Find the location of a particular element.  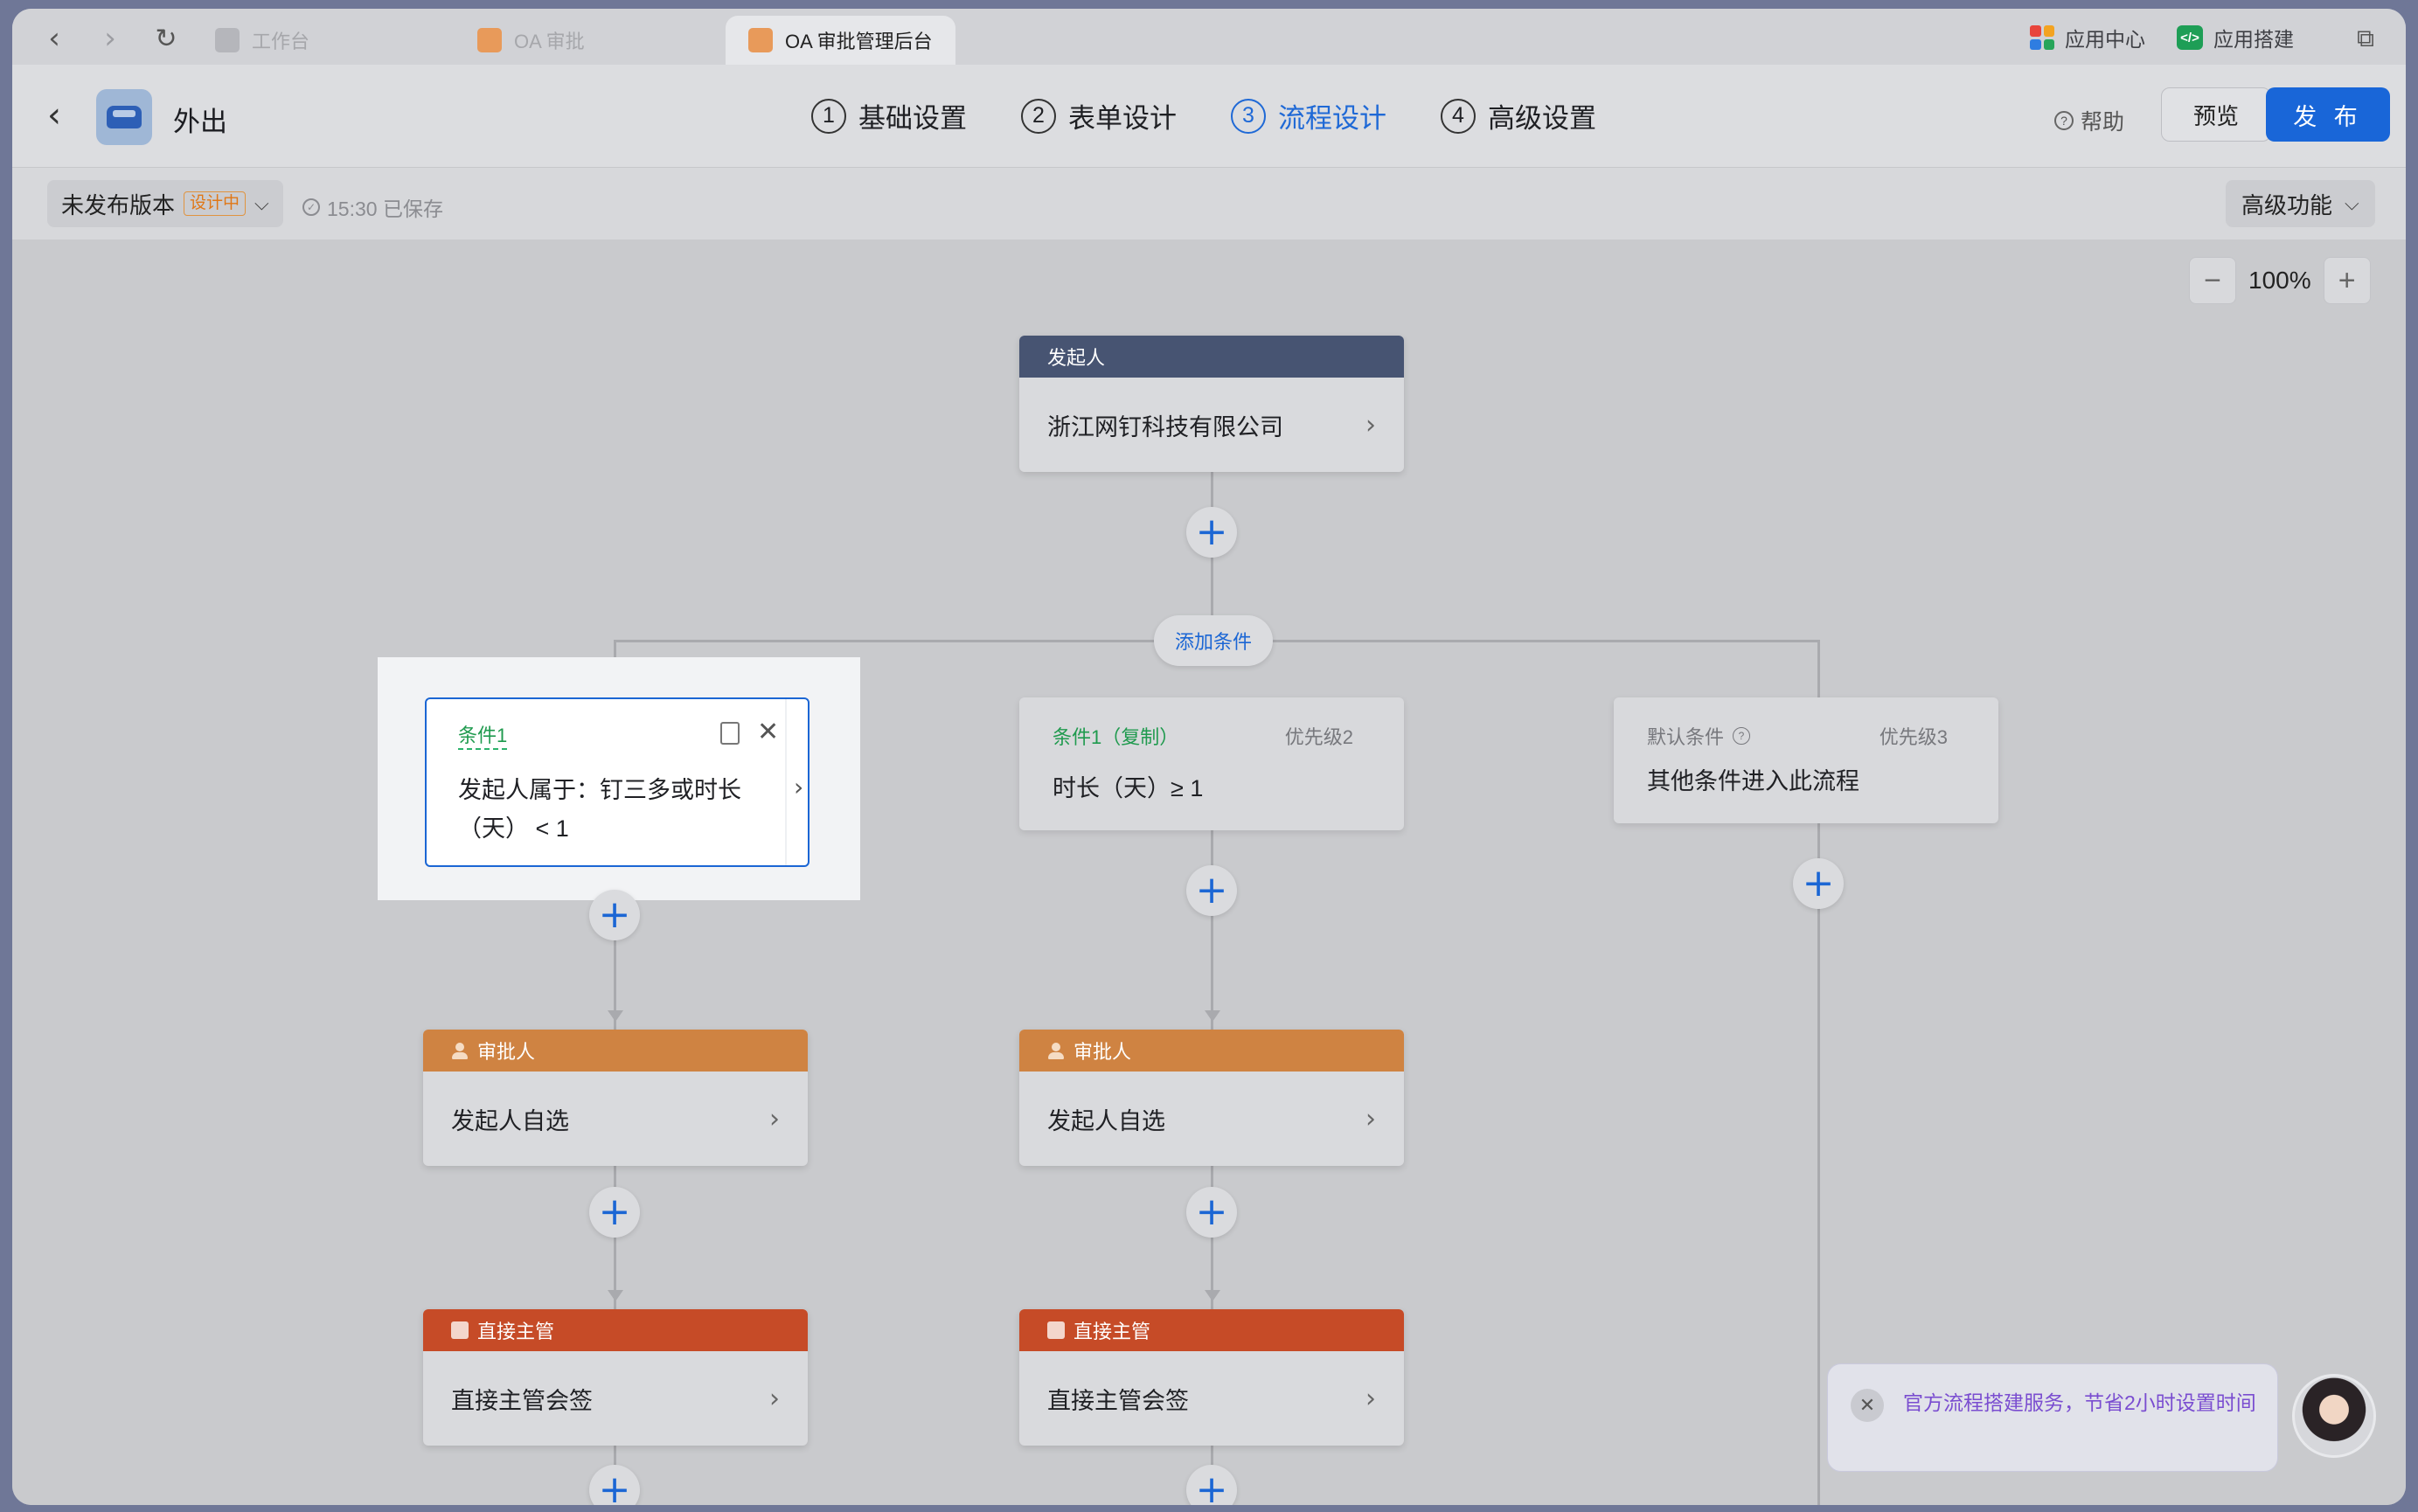

condition-desc: 时长（天）≥ 1 is located at coordinates (1128, 788).